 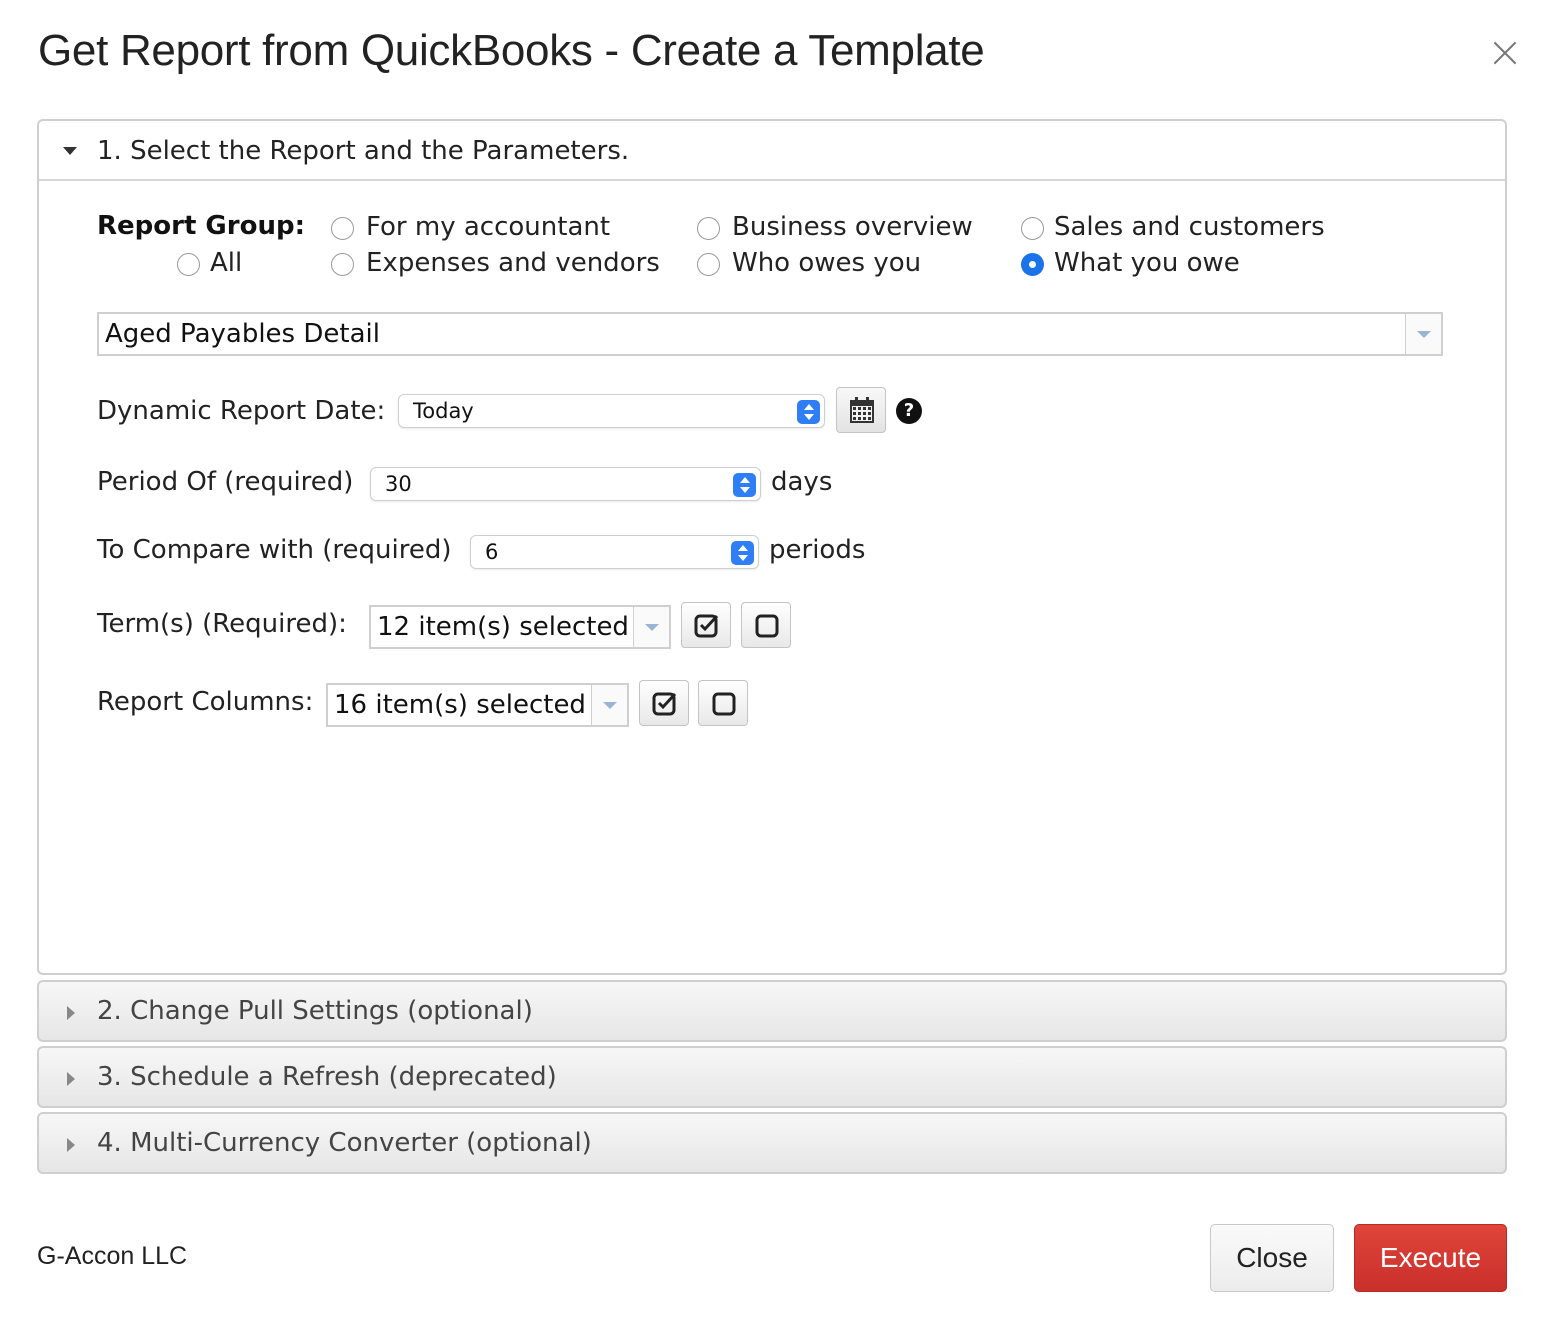 I want to click on report-group-label: Report Group:, so click(x=201, y=226).